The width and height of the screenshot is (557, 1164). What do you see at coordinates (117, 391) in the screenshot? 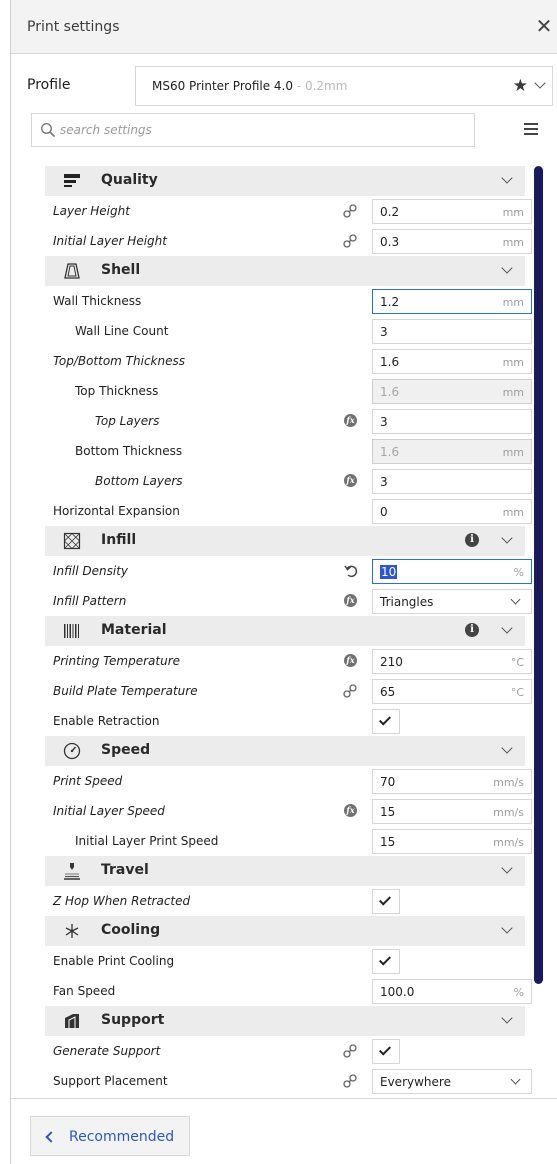
I see `setting-label: Top Thickness` at bounding box center [117, 391].